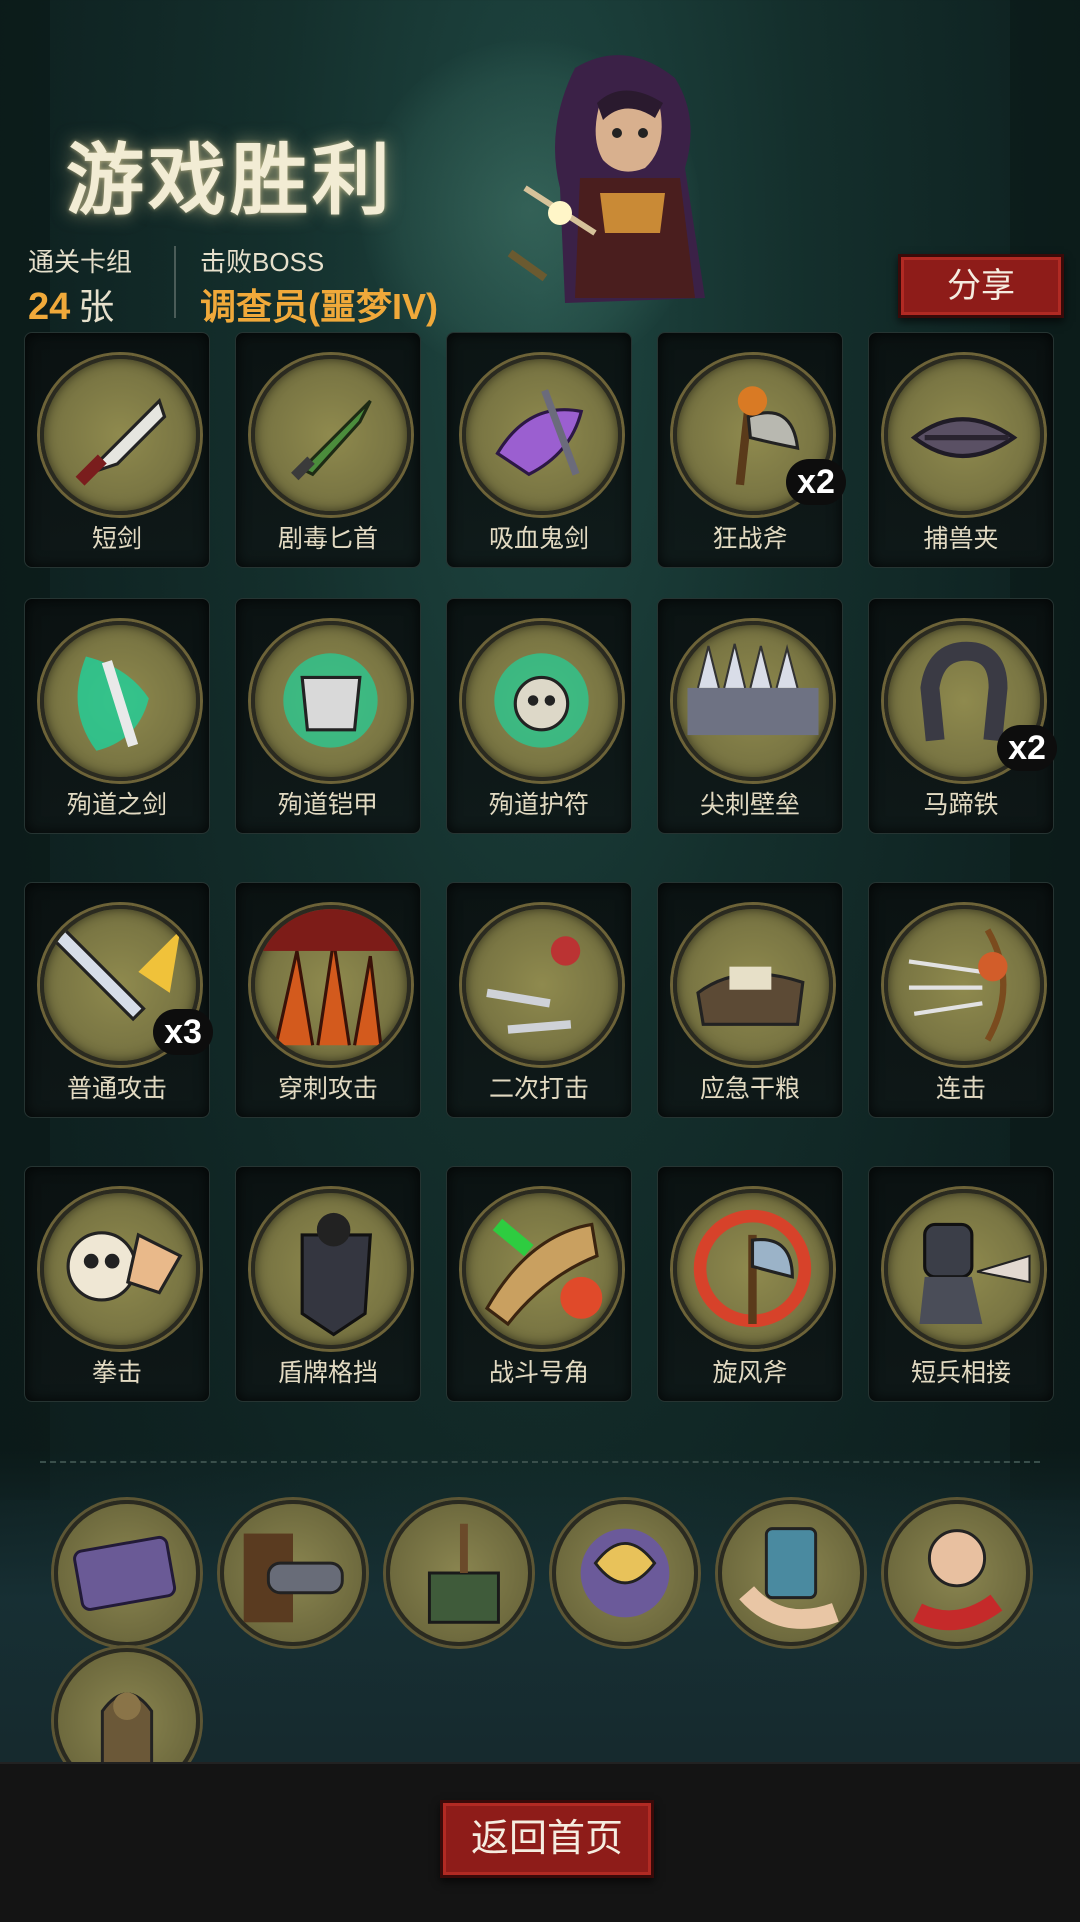 The height and width of the screenshot is (1922, 1080). Describe the element at coordinates (749, 1089) in the screenshot. I see `deck-card-label: 应急干粮` at that location.